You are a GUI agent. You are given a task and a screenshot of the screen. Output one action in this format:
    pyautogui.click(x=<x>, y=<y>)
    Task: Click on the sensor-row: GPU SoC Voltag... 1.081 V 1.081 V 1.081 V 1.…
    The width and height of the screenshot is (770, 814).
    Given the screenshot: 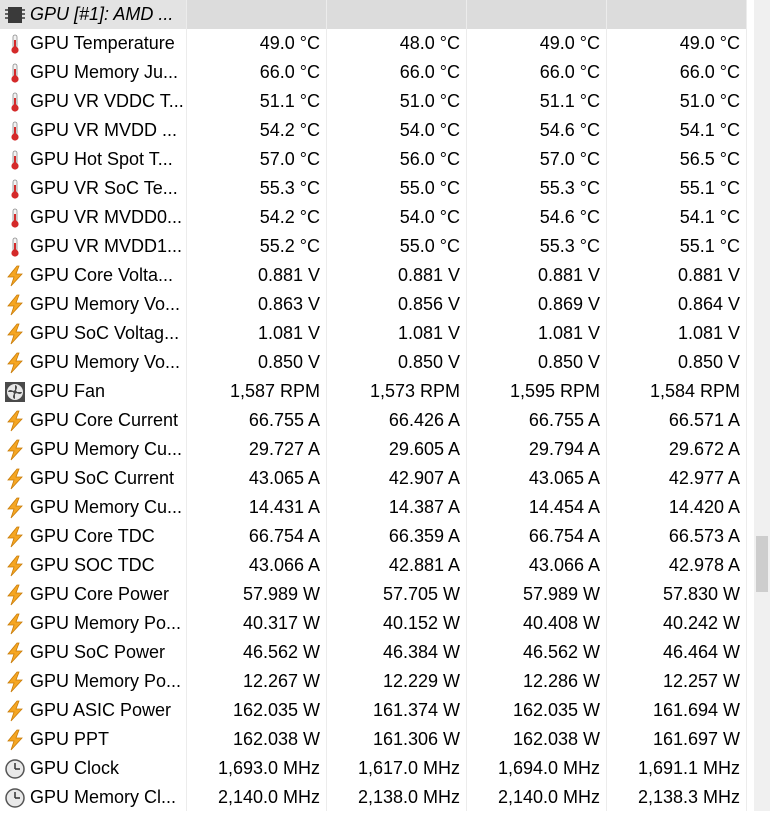 What is the action you would take?
    pyautogui.click(x=373, y=333)
    